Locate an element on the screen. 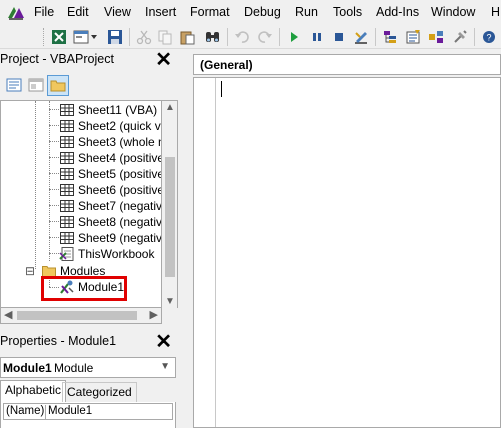 The height and width of the screenshot is (428, 501). tab-categorized: Categorized is located at coordinates (99, 392).